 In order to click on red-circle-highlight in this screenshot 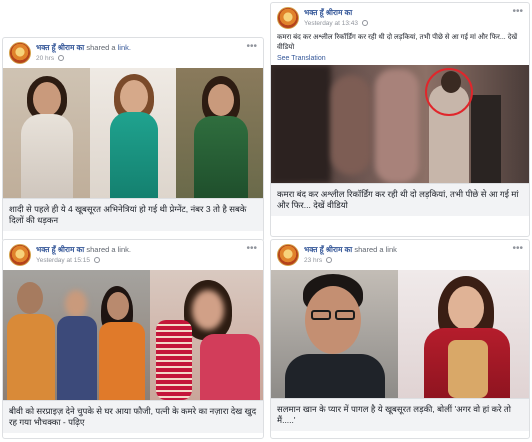, I will do `click(449, 92)`.